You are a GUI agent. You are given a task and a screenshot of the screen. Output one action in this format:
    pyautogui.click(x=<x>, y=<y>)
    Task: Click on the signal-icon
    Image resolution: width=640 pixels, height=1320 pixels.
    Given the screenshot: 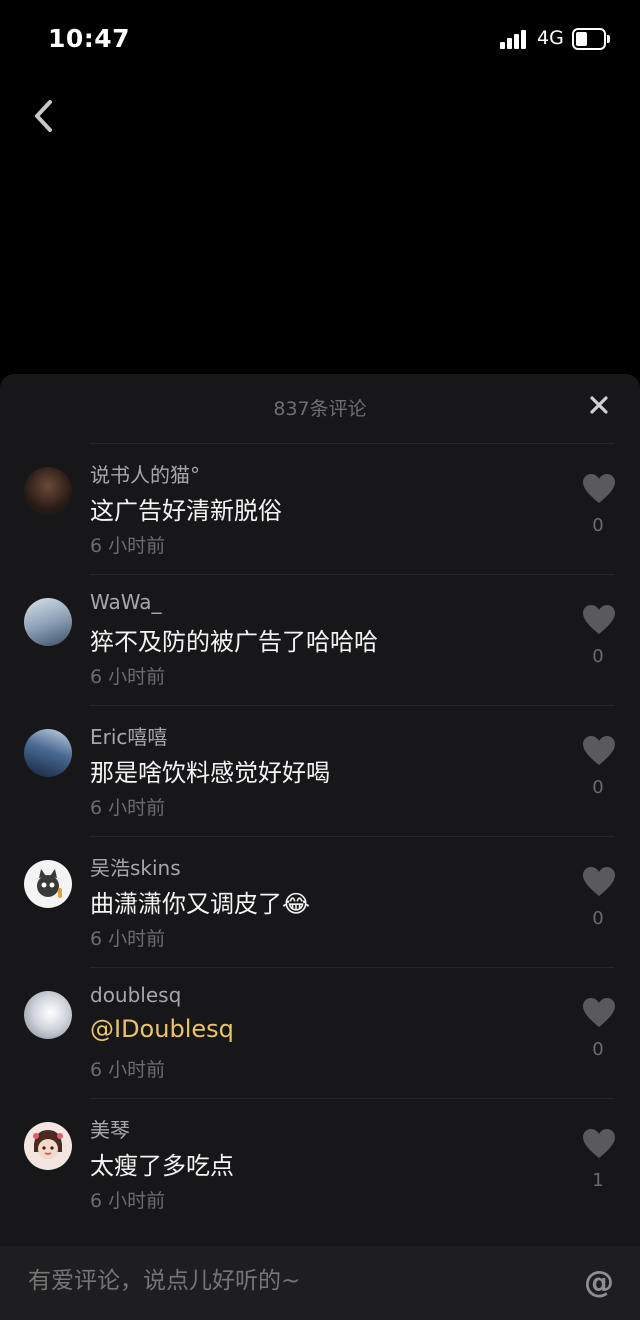 What is the action you would take?
    pyautogui.click(x=515, y=39)
    